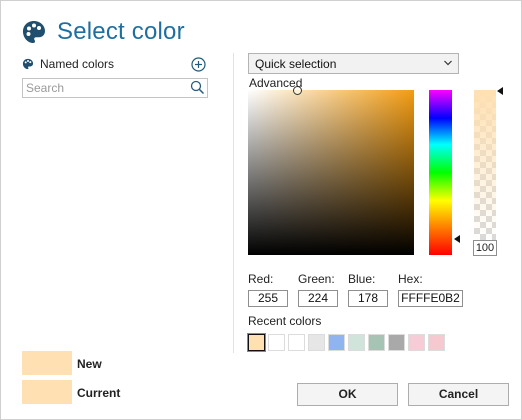 This screenshot has height=420, width=522. Describe the element at coordinates (268, 298) in the screenshot. I see `red-input: 255` at that location.